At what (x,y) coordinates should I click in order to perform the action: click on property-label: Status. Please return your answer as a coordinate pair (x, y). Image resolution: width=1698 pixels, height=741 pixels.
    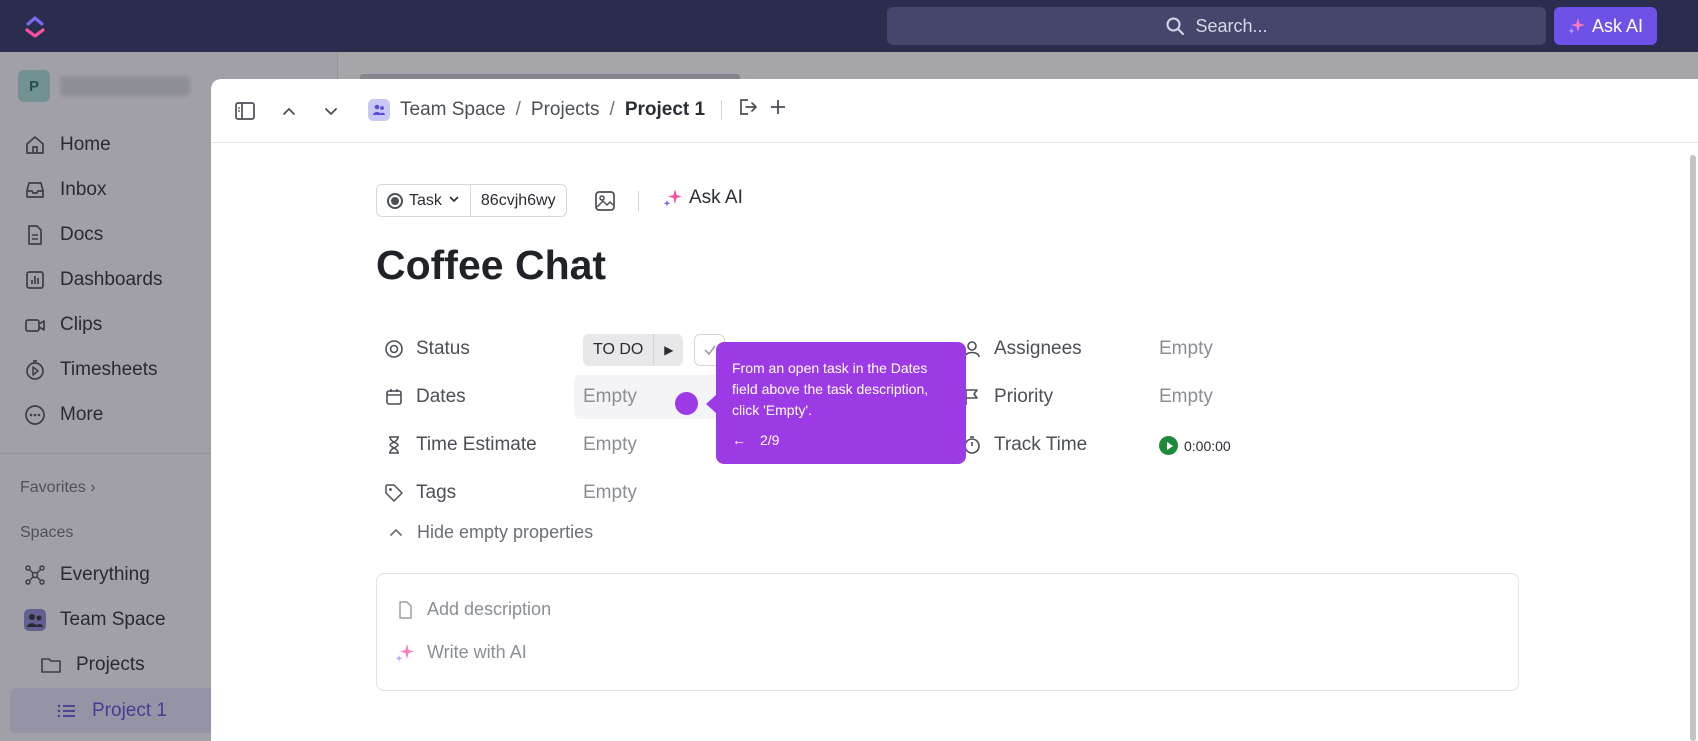
    Looking at the image, I should click on (443, 348).